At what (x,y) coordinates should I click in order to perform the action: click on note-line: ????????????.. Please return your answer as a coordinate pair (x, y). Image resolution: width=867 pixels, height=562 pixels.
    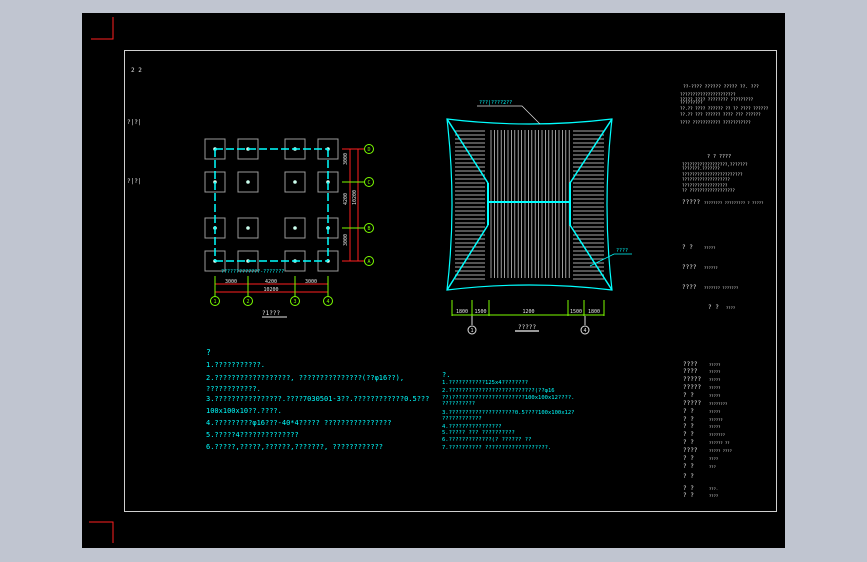
    Looking at the image, I should click on (233, 389).